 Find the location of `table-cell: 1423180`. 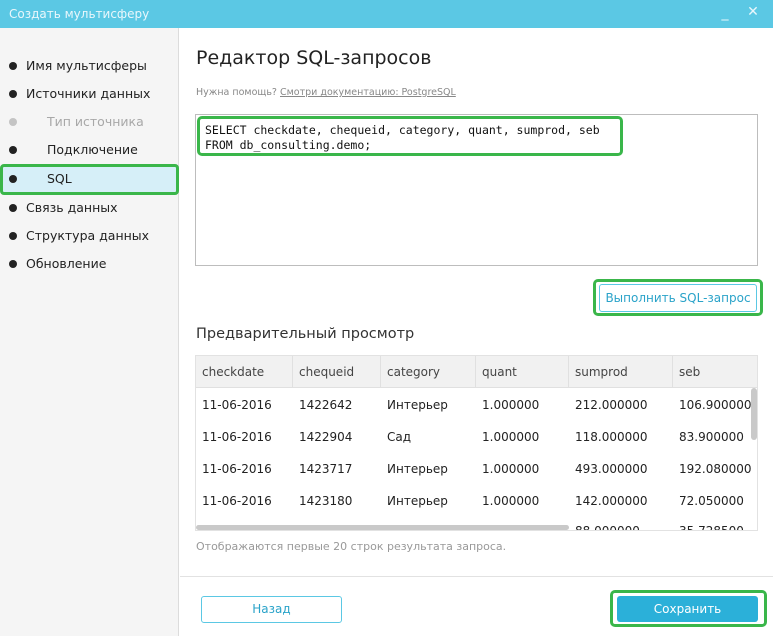

table-cell: 1423180 is located at coordinates (326, 501).